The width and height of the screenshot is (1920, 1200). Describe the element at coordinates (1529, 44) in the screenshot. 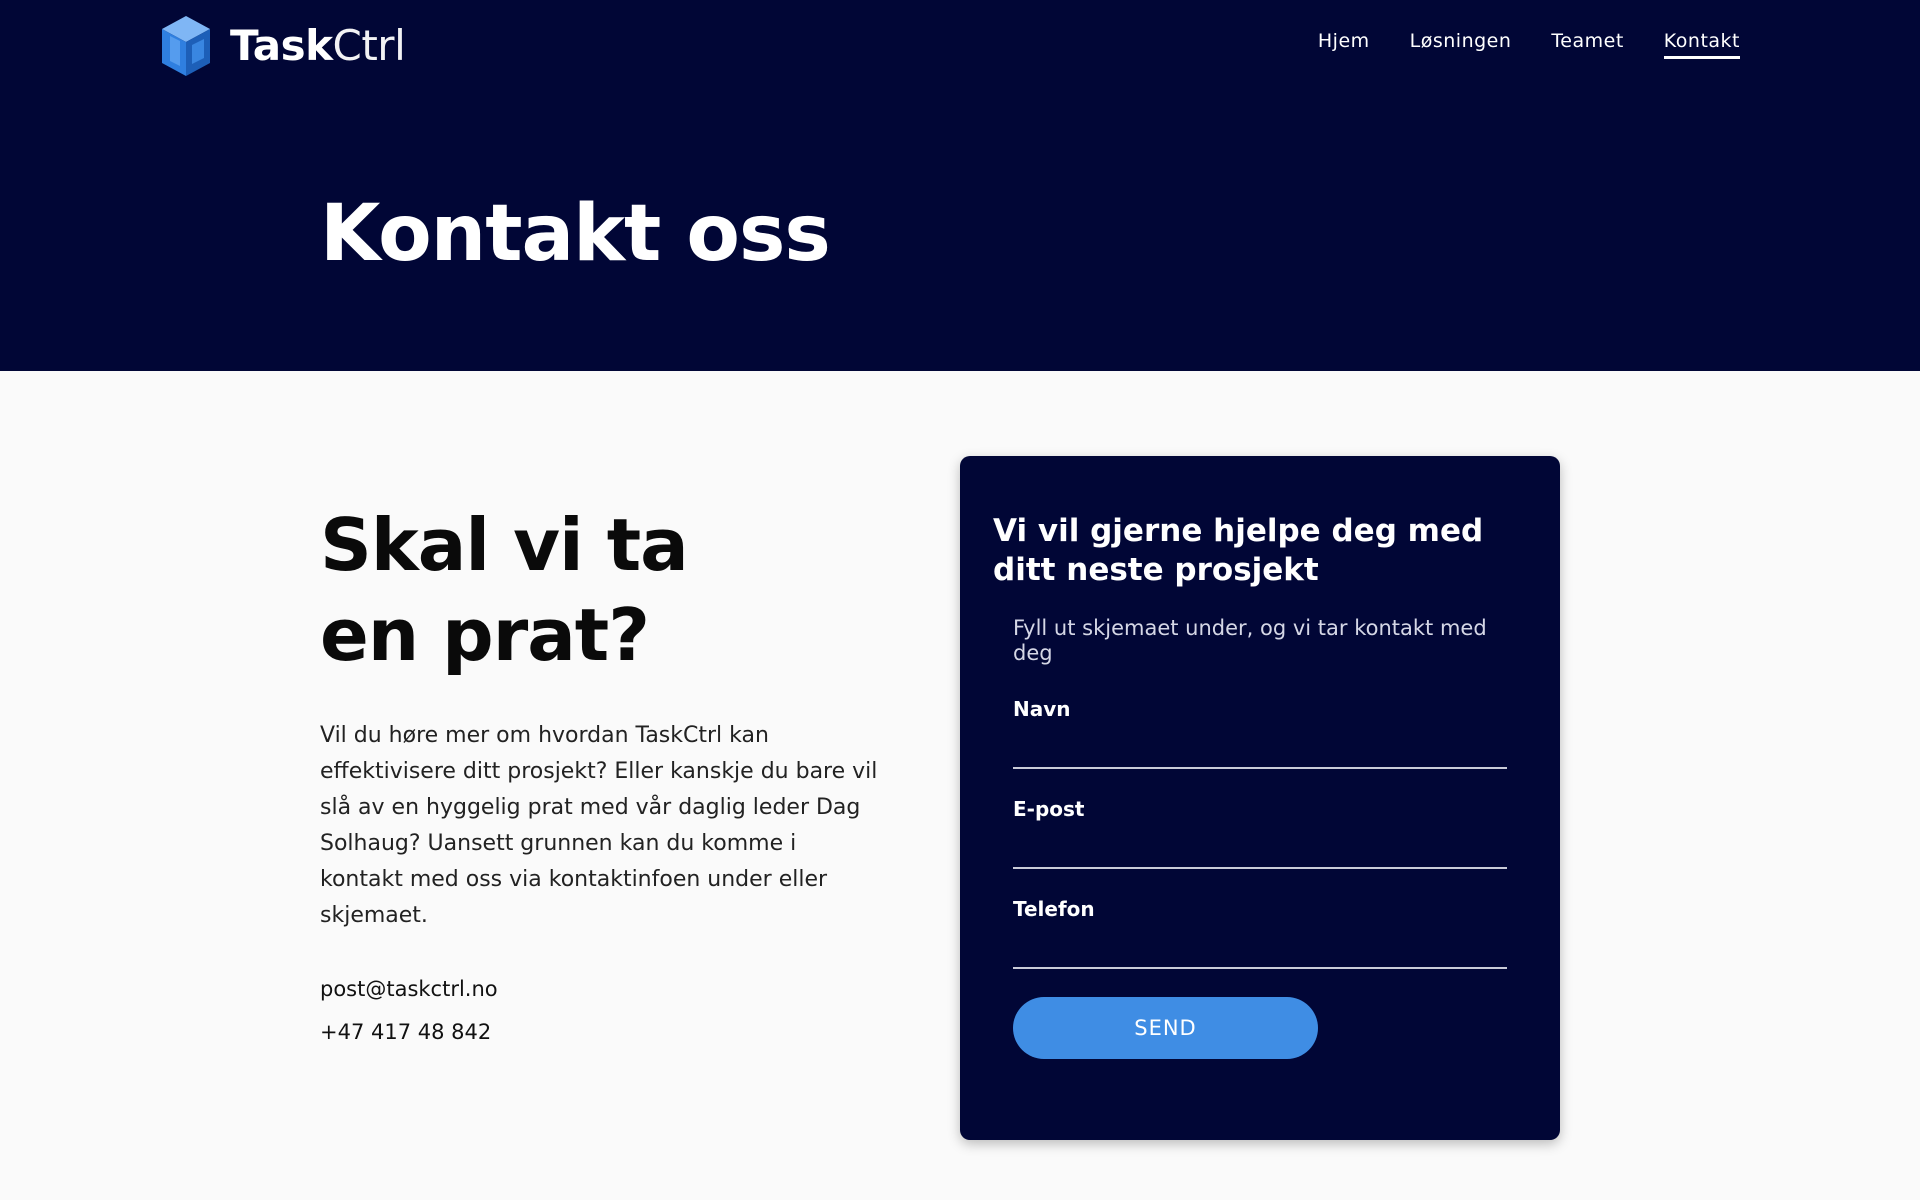

I see `main-nav: Hjem Løsningen Teamet Kontakt` at that location.